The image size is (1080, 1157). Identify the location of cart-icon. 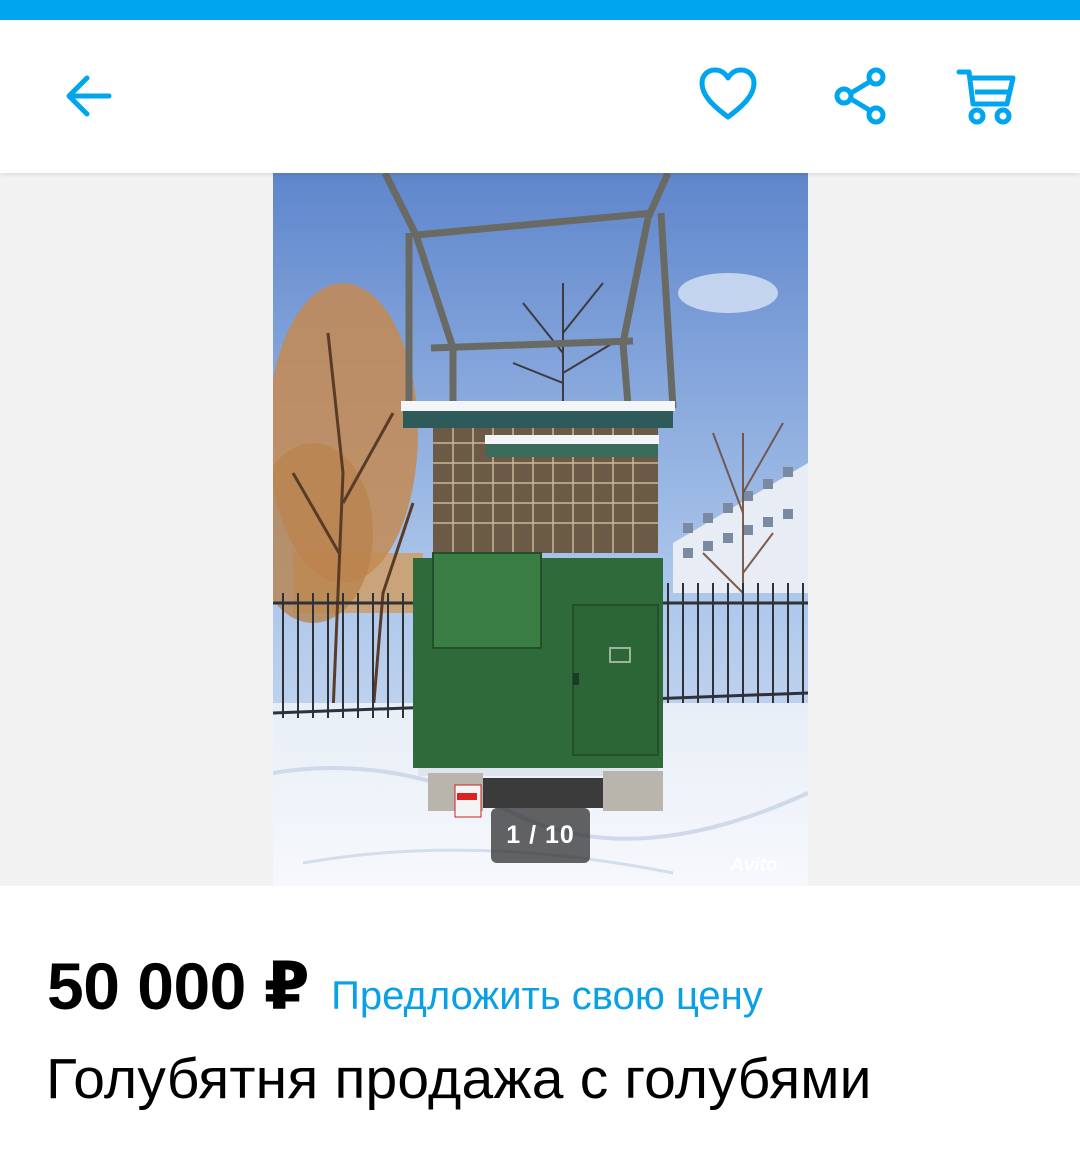
(986, 97).